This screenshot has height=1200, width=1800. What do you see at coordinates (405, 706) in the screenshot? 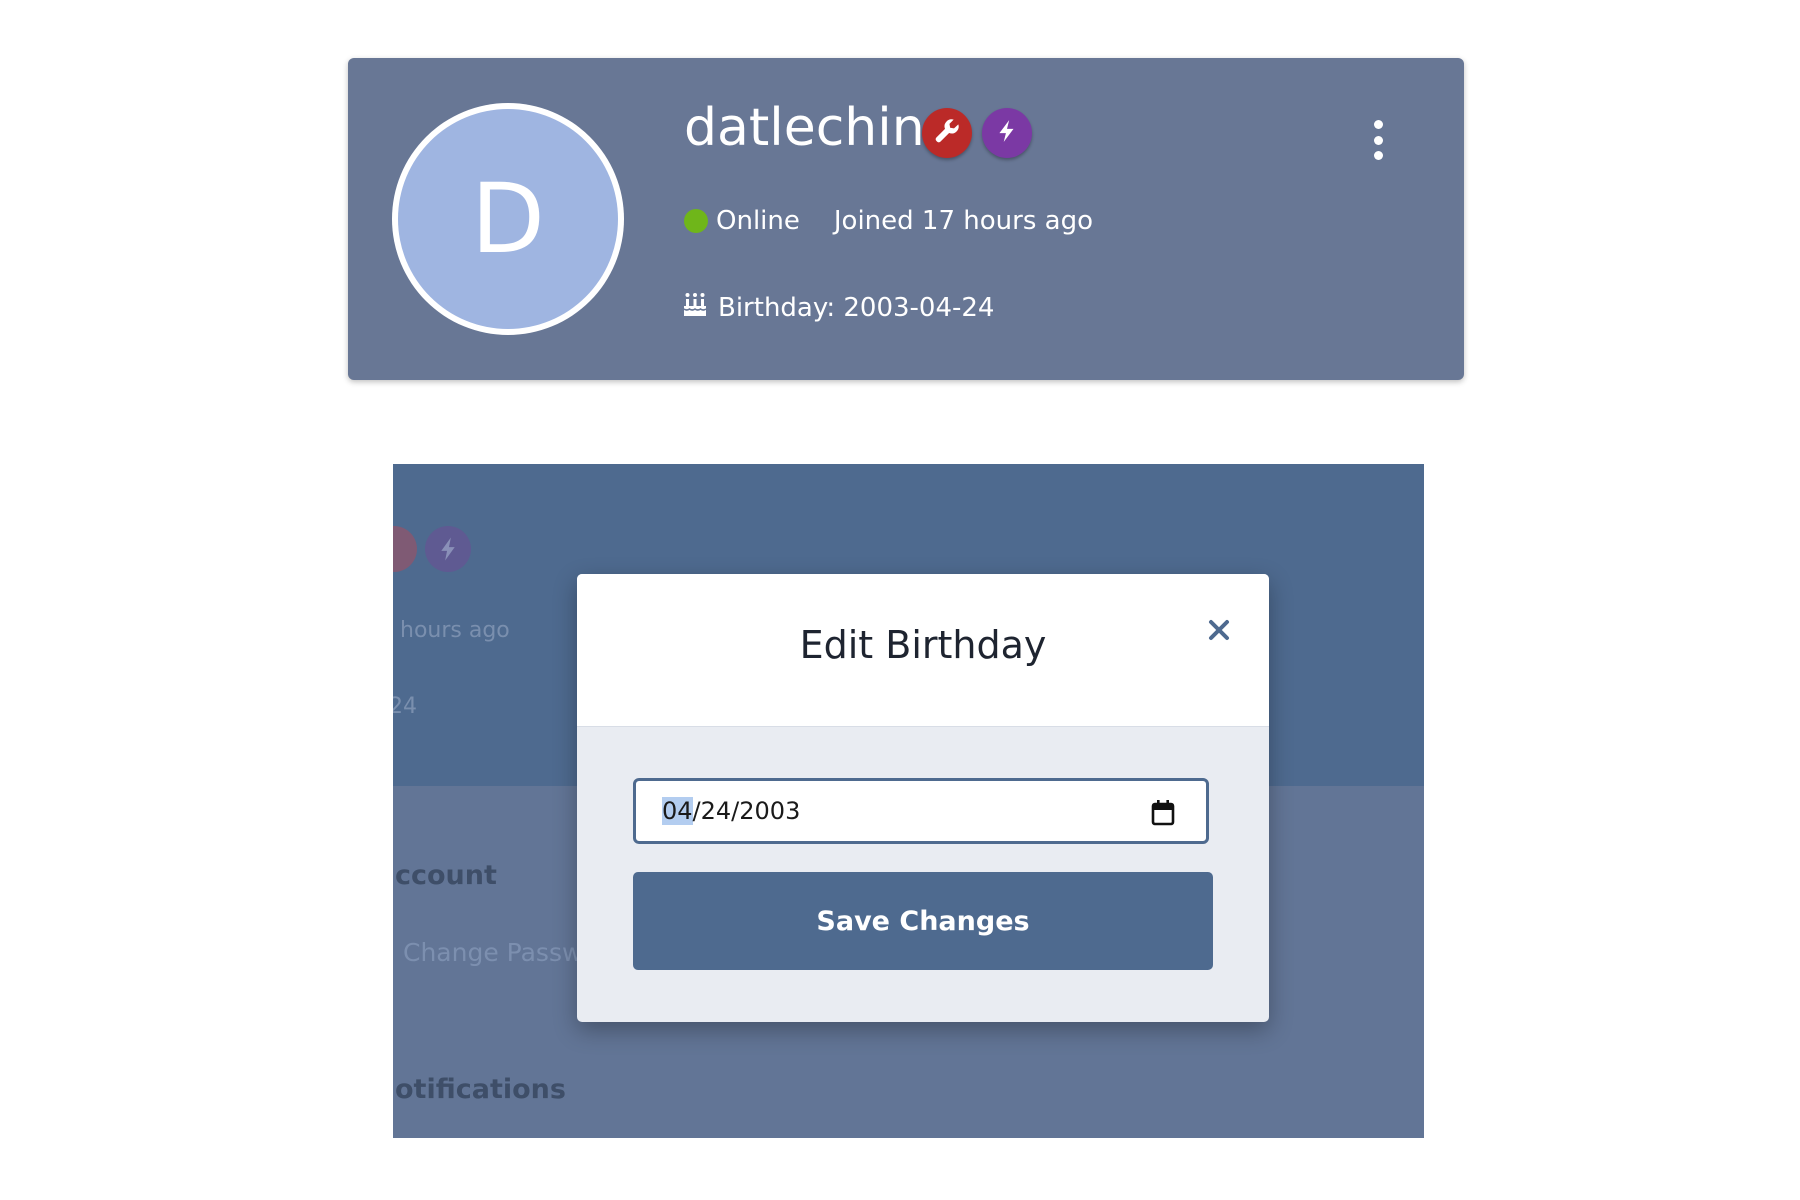
I see `ghost-birthday-fragment: 24` at bounding box center [405, 706].